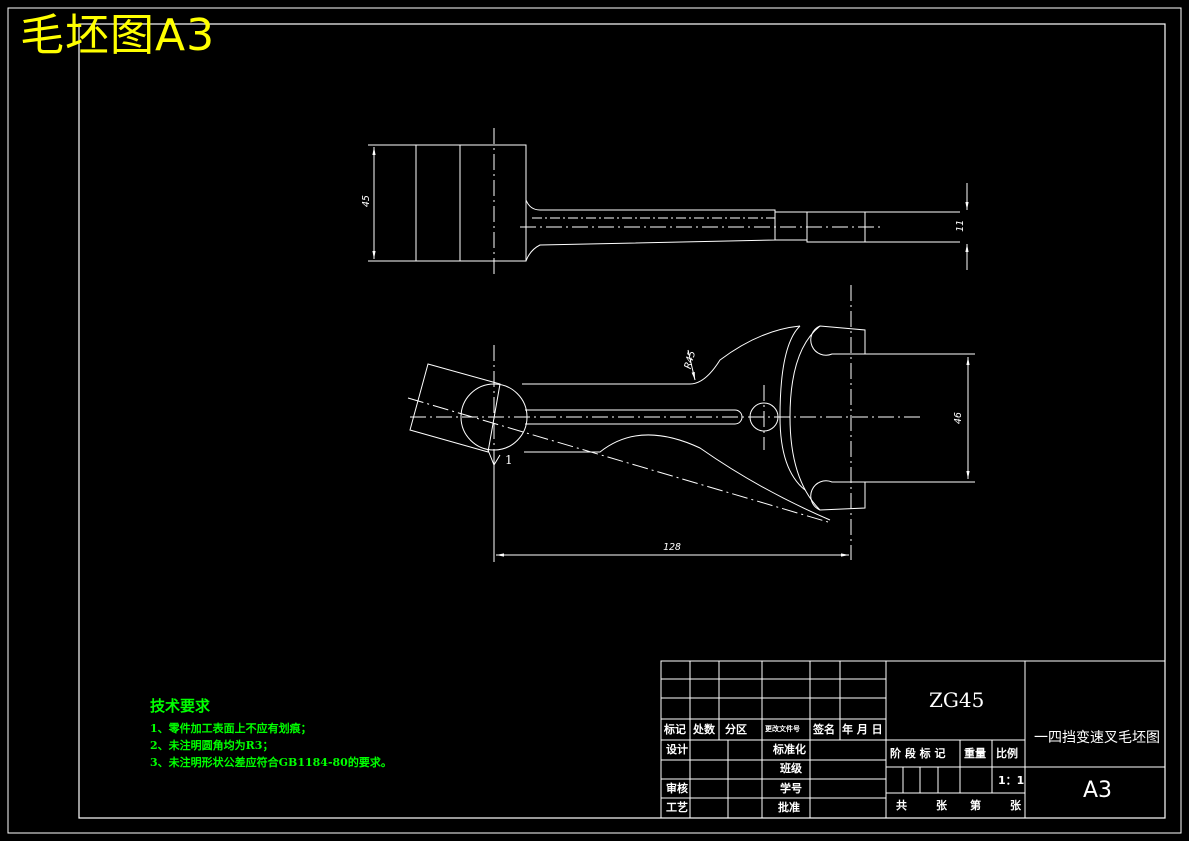 Image resolution: width=1189 pixels, height=841 pixels. I want to click on dim-45: 45, so click(367, 201).